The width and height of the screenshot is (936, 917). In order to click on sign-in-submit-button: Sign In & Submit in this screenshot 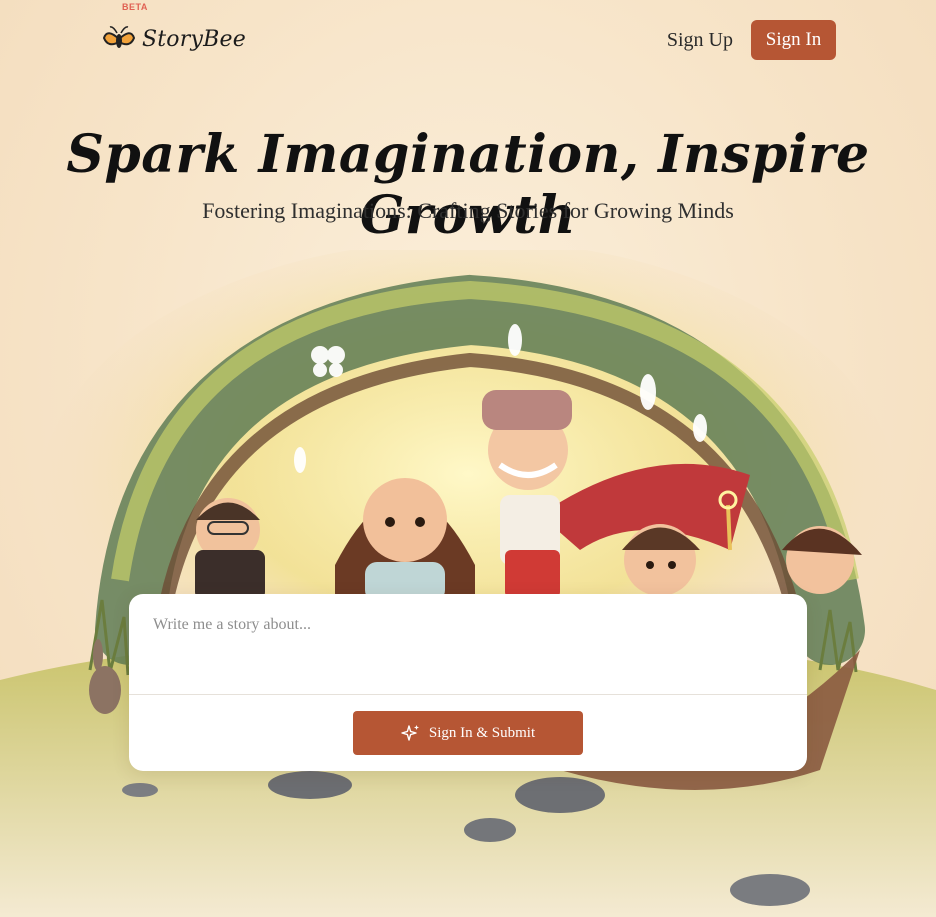, I will do `click(468, 733)`.